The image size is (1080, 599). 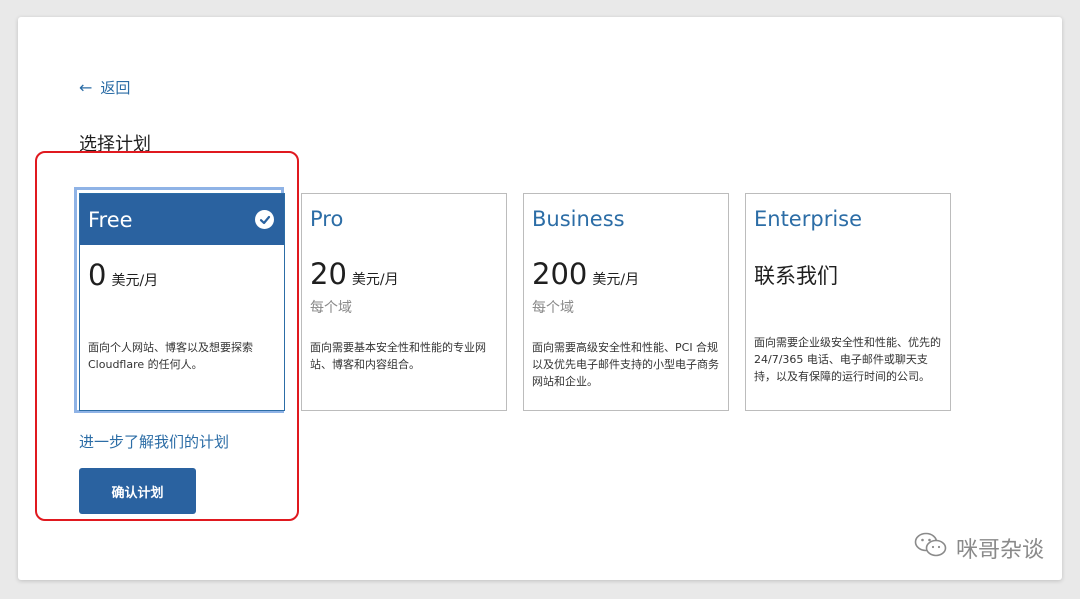 What do you see at coordinates (154, 441) in the screenshot?
I see `learn-more-link: 进一步了解我们的计划` at bounding box center [154, 441].